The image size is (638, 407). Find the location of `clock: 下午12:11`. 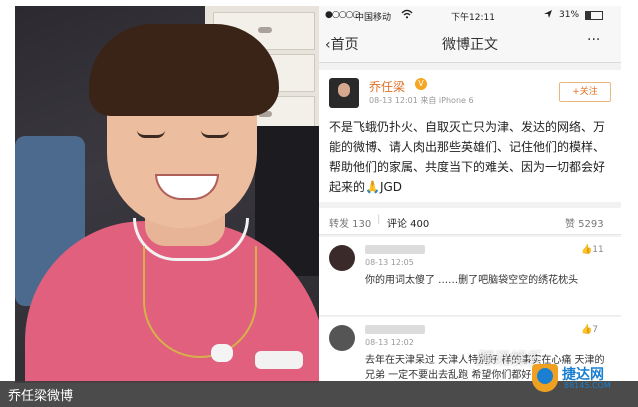

clock: 下午12:11 is located at coordinates (473, 18).